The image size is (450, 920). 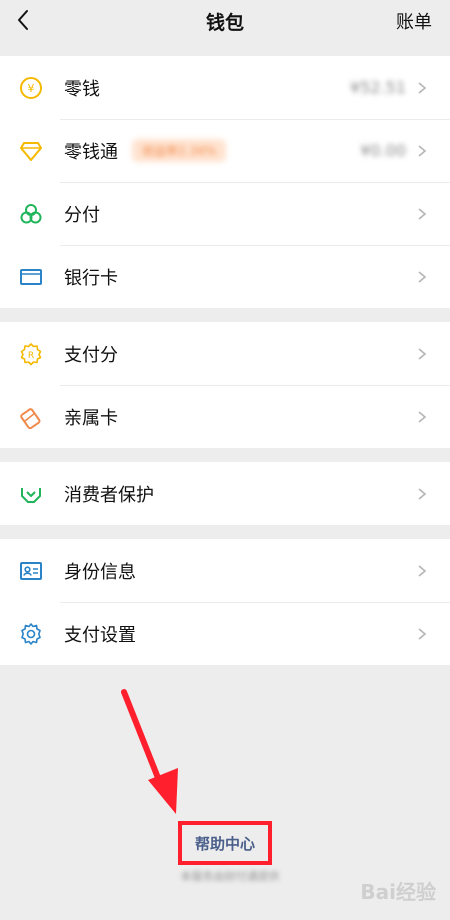 I want to click on consumer-protection-icon, so click(x=31, y=494).